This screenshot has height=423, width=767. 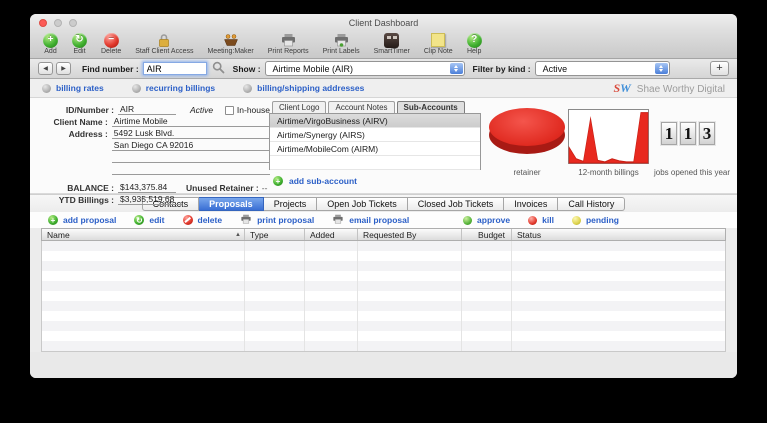 I want to click on kill-proposal-link: kill, so click(x=541, y=220).